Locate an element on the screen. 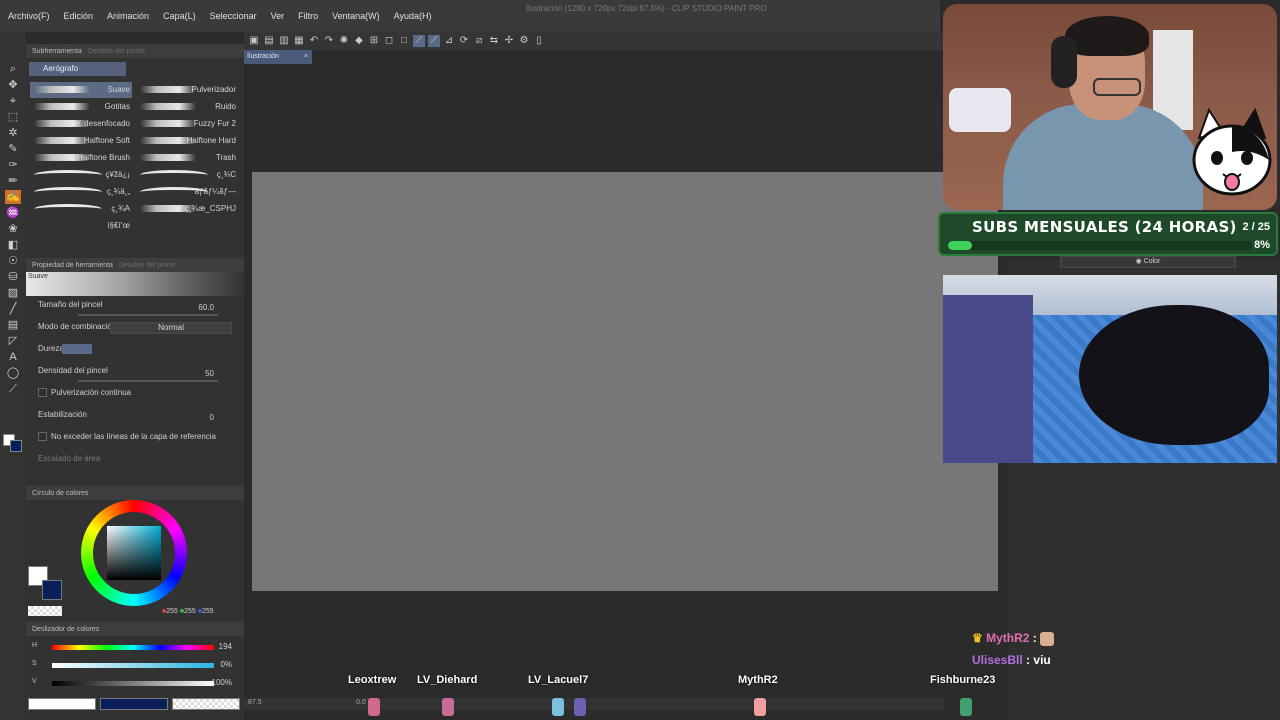 The width and height of the screenshot is (1280, 720). open-file-icon: ▥ is located at coordinates (284, 41).